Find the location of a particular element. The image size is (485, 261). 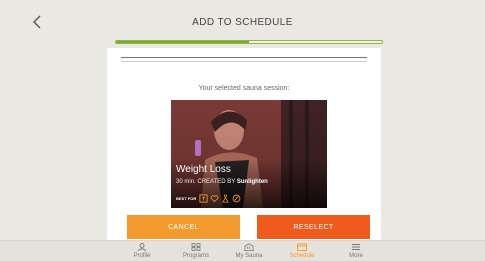

heart-icon is located at coordinates (214, 198).